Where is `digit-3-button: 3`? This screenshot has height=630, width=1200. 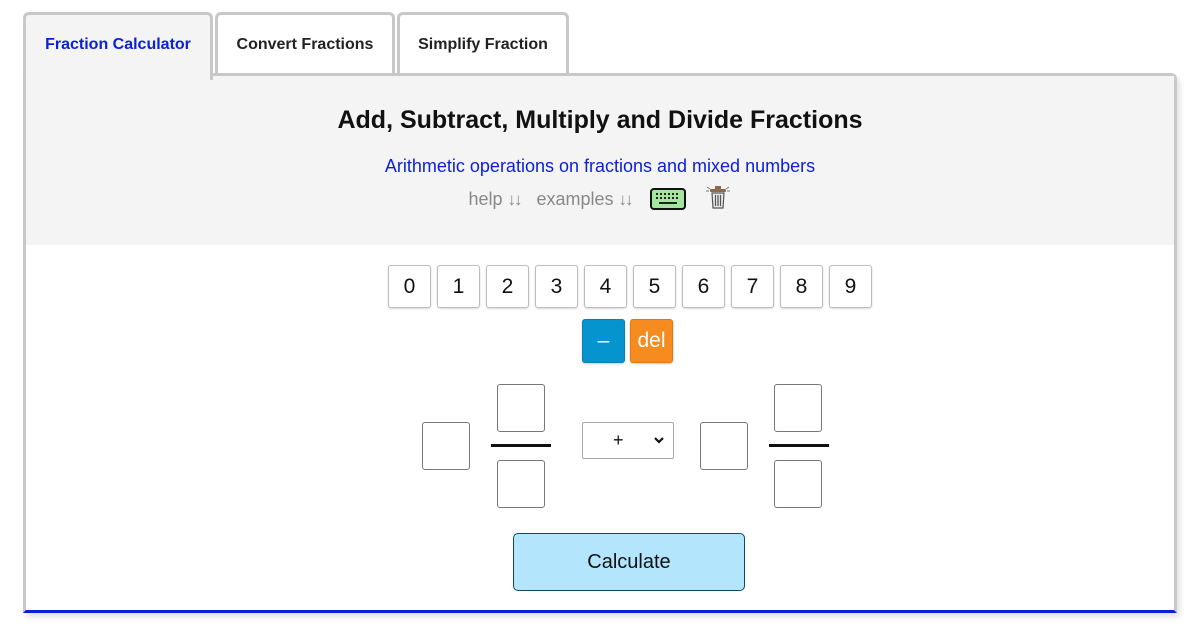
digit-3-button: 3 is located at coordinates (556, 286).